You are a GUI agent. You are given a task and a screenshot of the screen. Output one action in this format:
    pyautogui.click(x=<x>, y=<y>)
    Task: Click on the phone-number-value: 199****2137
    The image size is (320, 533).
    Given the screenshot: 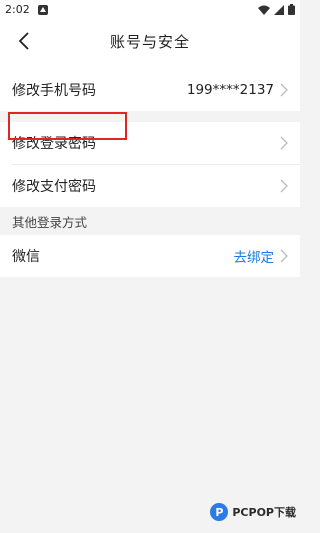 What is the action you would take?
    pyautogui.click(x=230, y=90)
    